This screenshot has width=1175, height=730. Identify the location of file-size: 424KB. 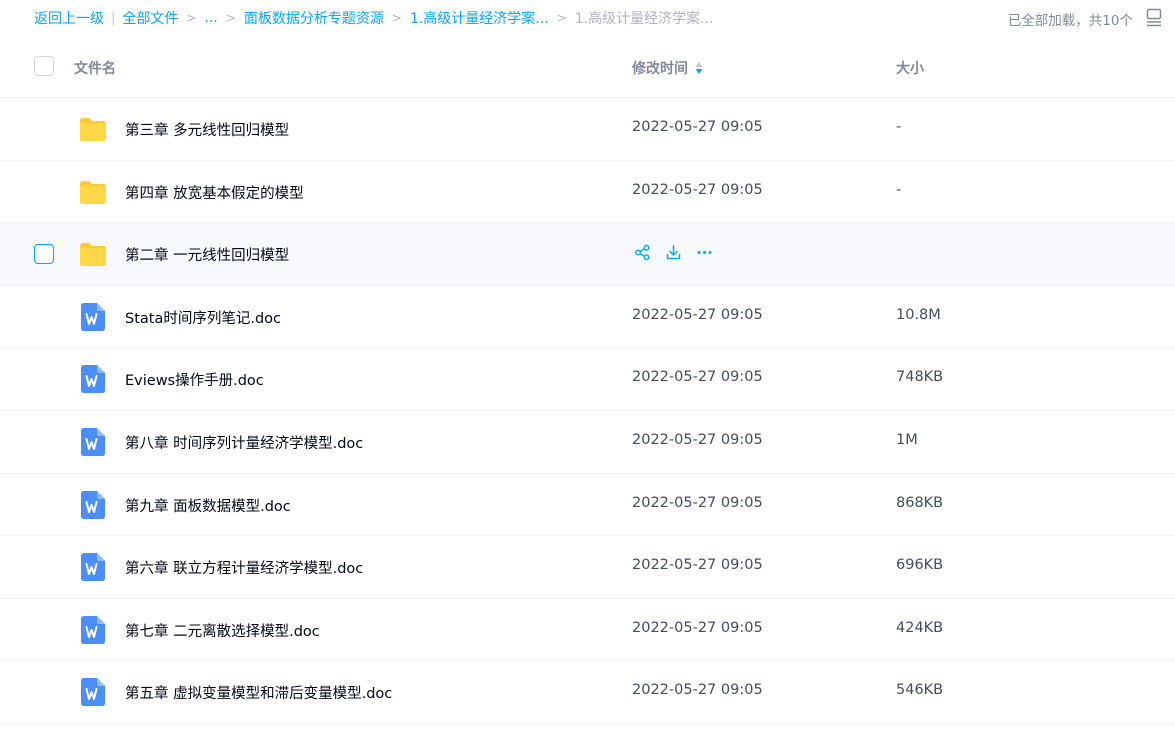
(920, 627).